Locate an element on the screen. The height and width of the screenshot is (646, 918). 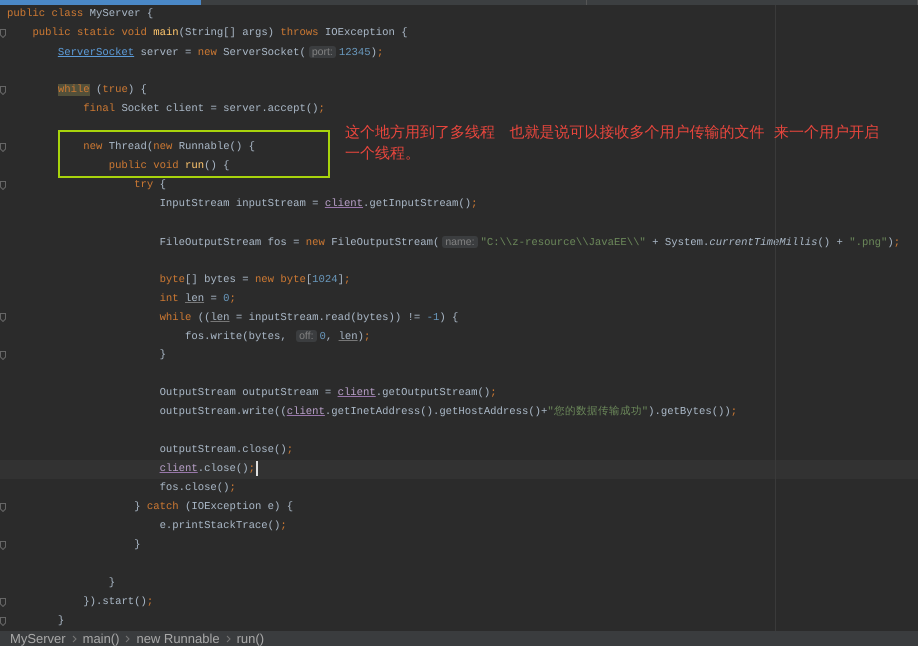
code-line: public class MyServer { is located at coordinates (80, 14).